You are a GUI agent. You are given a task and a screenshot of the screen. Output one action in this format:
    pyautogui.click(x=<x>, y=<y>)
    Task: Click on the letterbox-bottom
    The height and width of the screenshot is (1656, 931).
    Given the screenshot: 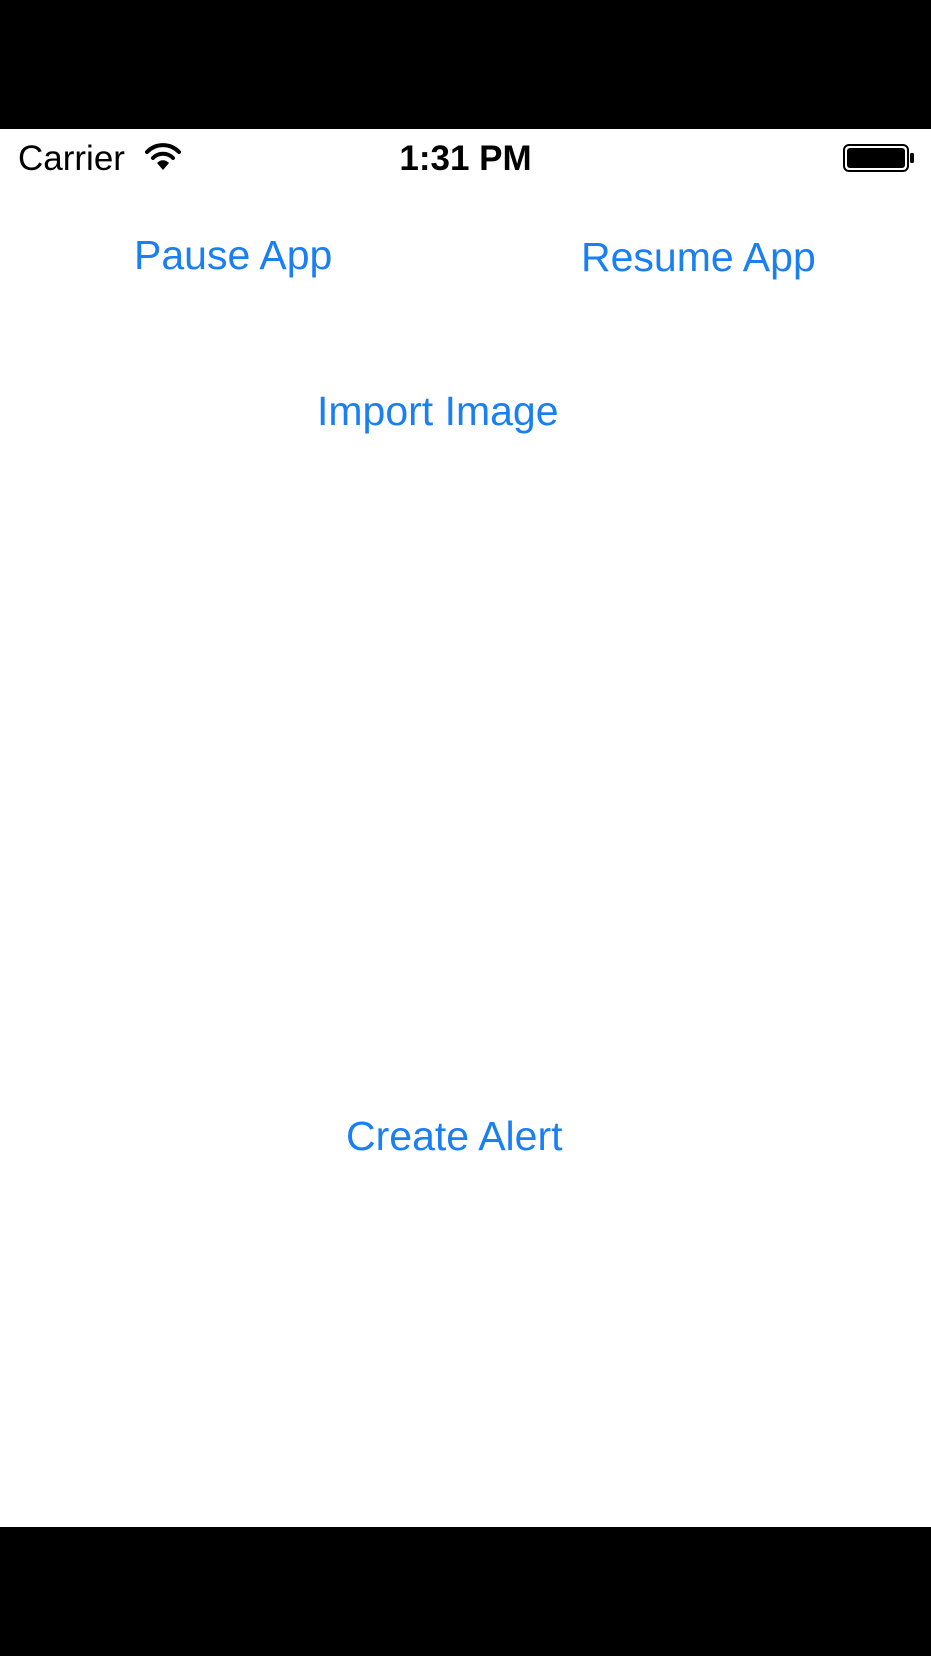 What is the action you would take?
    pyautogui.click(x=465, y=1591)
    